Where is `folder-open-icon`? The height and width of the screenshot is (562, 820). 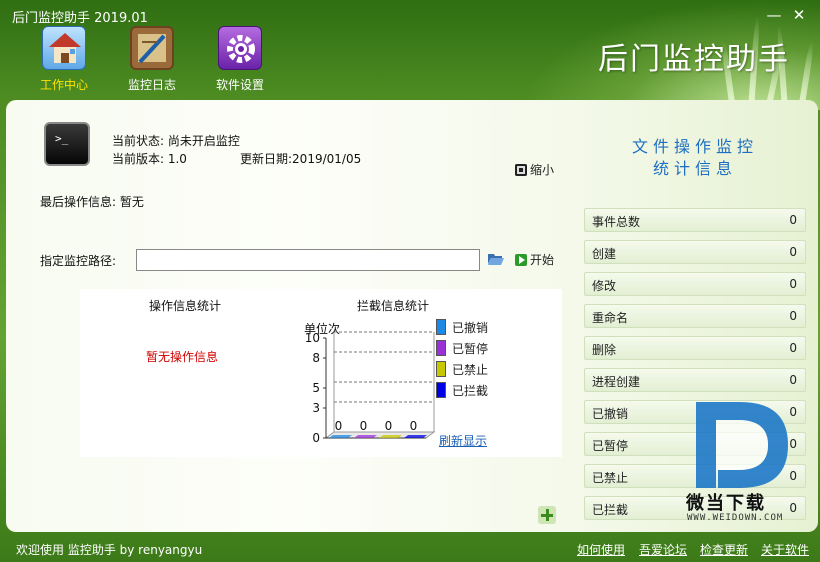 folder-open-icon is located at coordinates (496, 259).